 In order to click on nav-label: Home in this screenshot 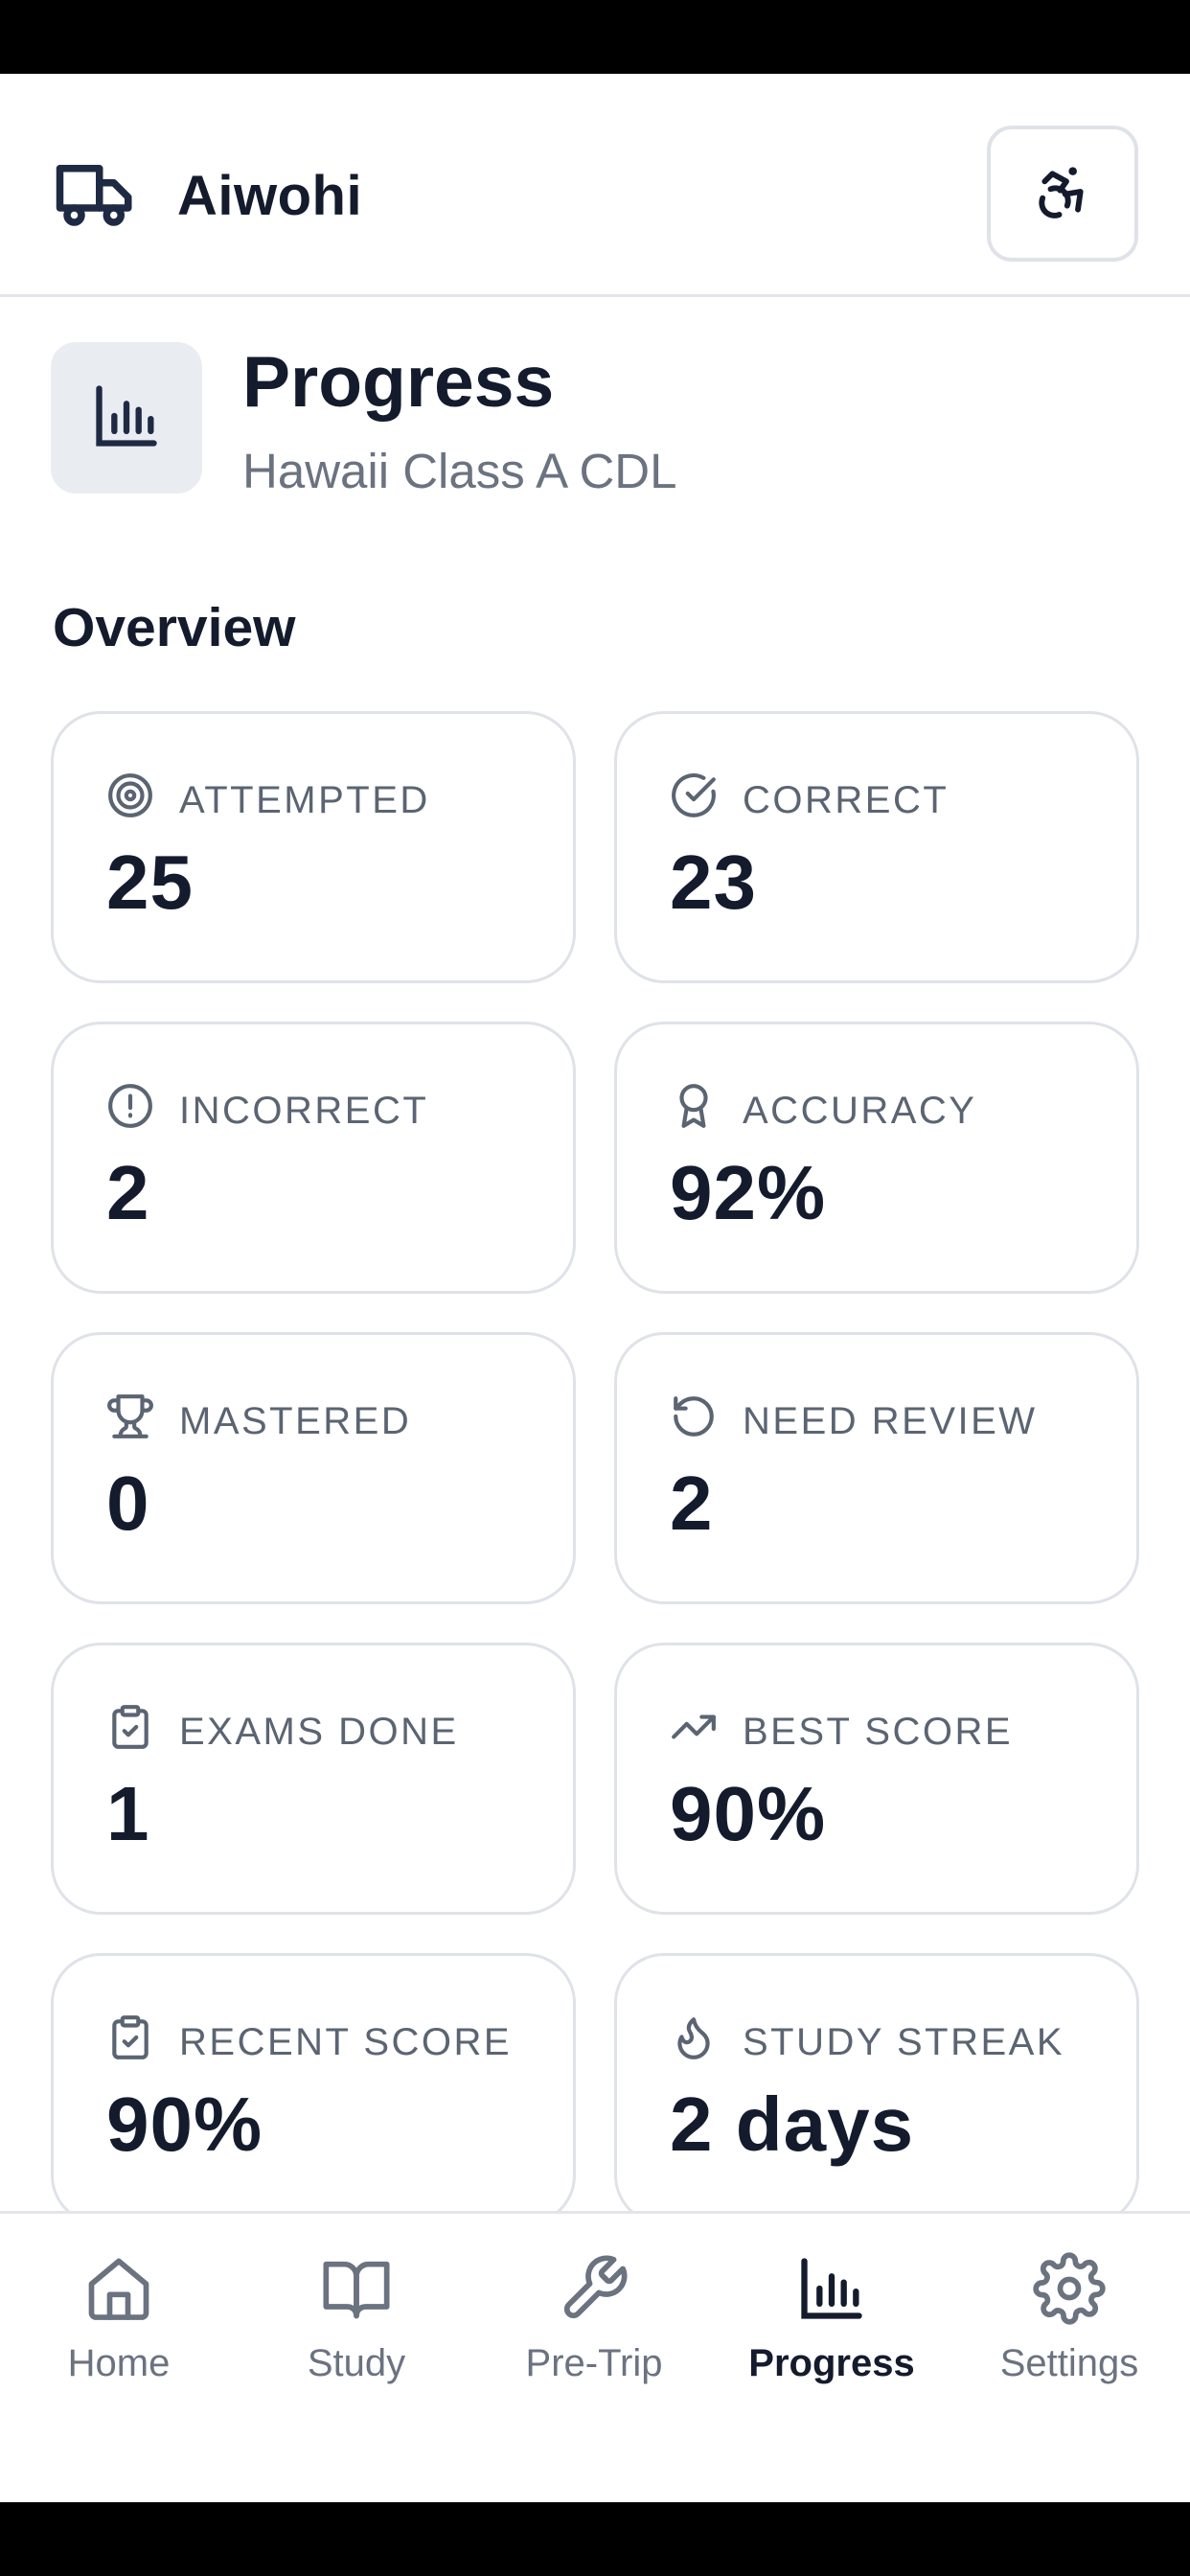, I will do `click(119, 2363)`.